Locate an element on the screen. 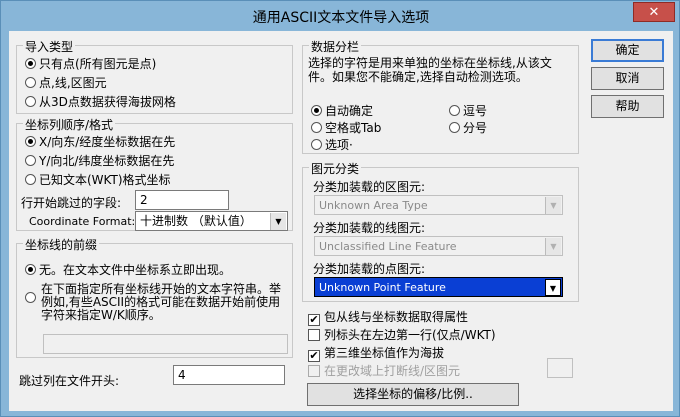 This screenshot has height=417, width=680. prefix-none-radio: 无。在文本文件中坐标系立即出现。 is located at coordinates (128, 269).